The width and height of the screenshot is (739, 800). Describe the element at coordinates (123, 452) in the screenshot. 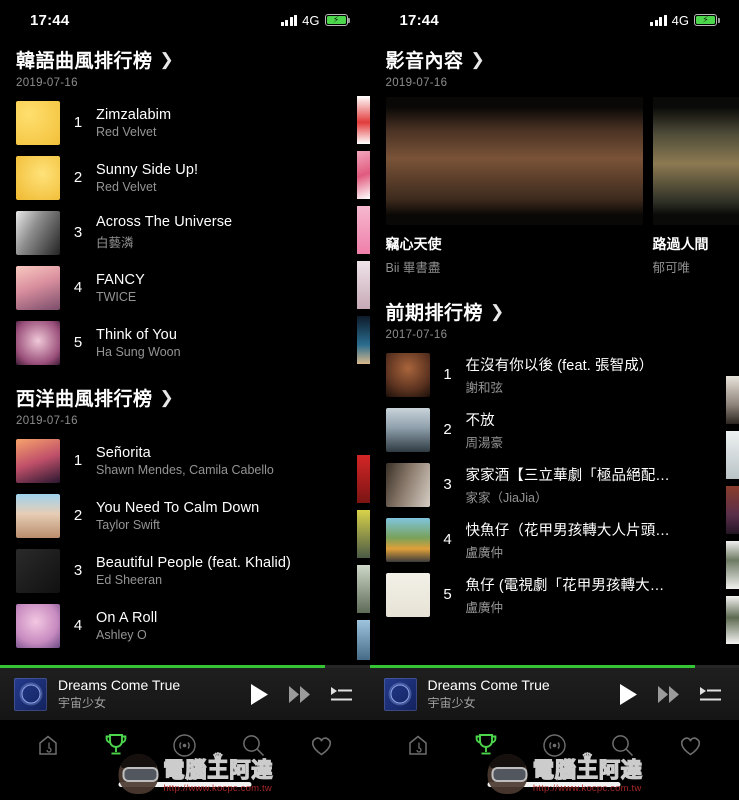

I see `song-title: Señorita` at that location.